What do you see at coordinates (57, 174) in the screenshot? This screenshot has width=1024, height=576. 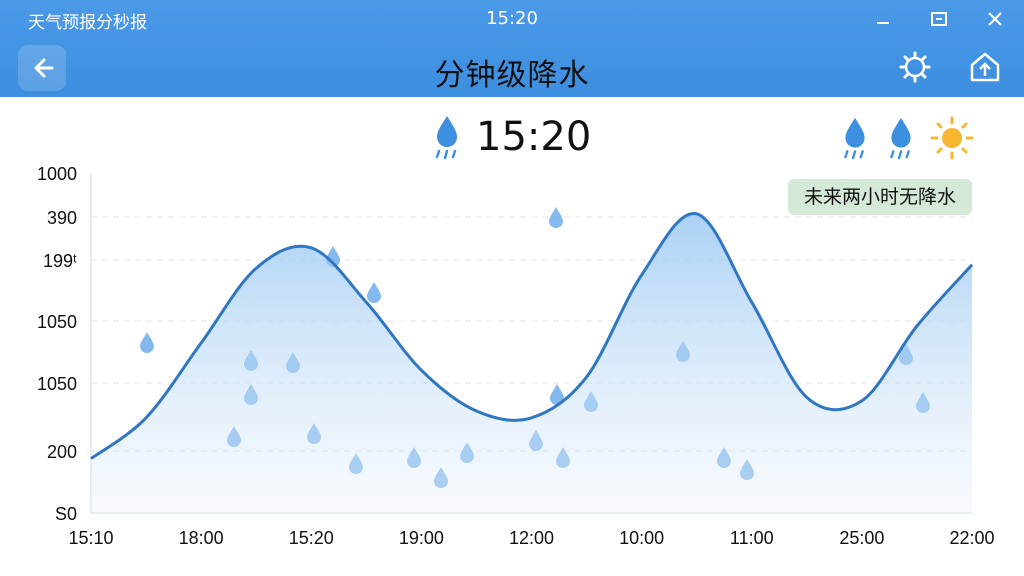 I see `y-tick-label: 1000` at bounding box center [57, 174].